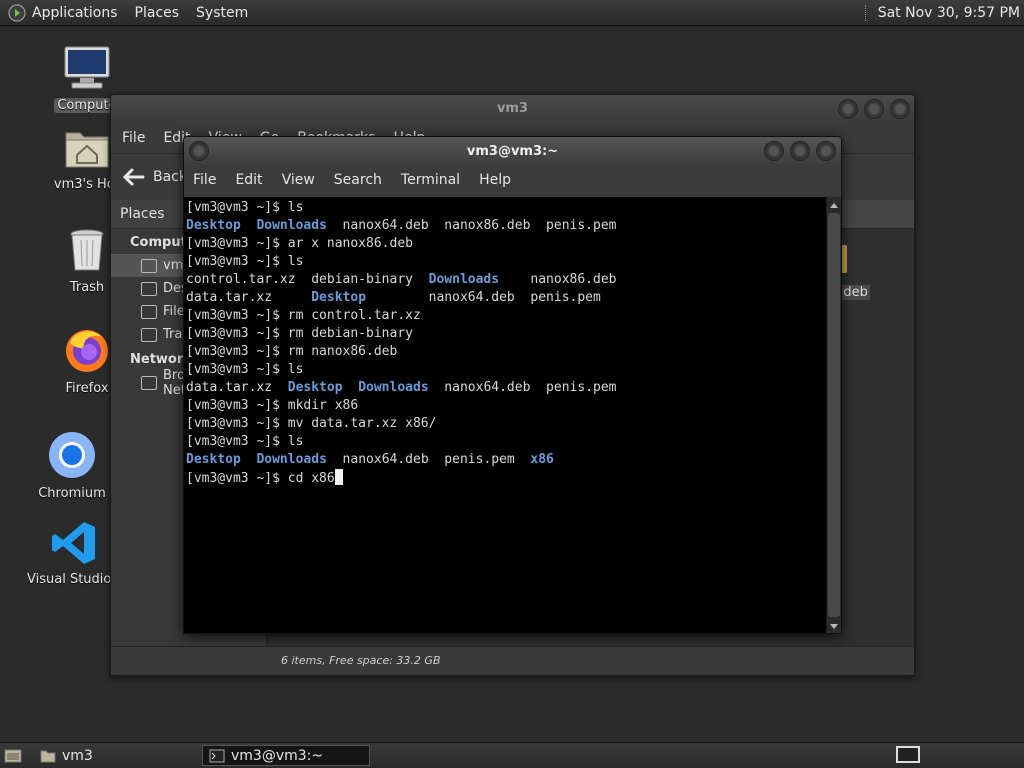  I want to click on terminal-scrollbar, so click(833, 415).